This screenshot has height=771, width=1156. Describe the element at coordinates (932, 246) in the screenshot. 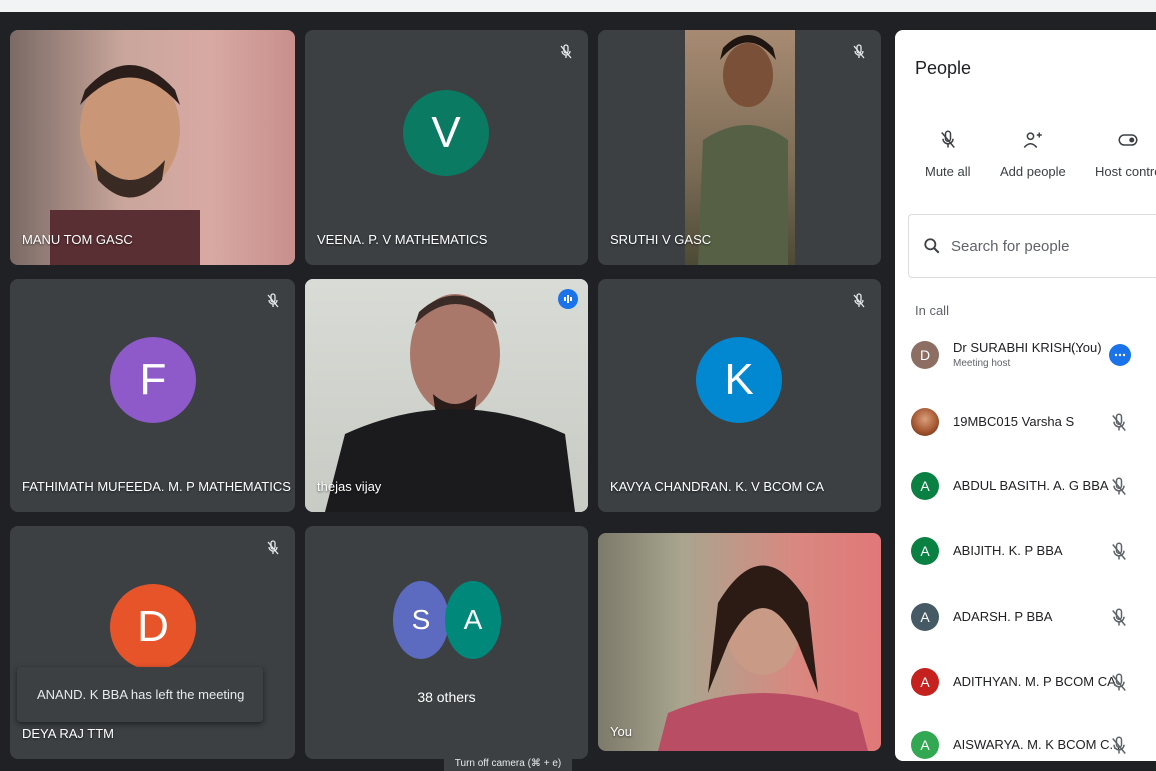

I see `search-icon` at that location.